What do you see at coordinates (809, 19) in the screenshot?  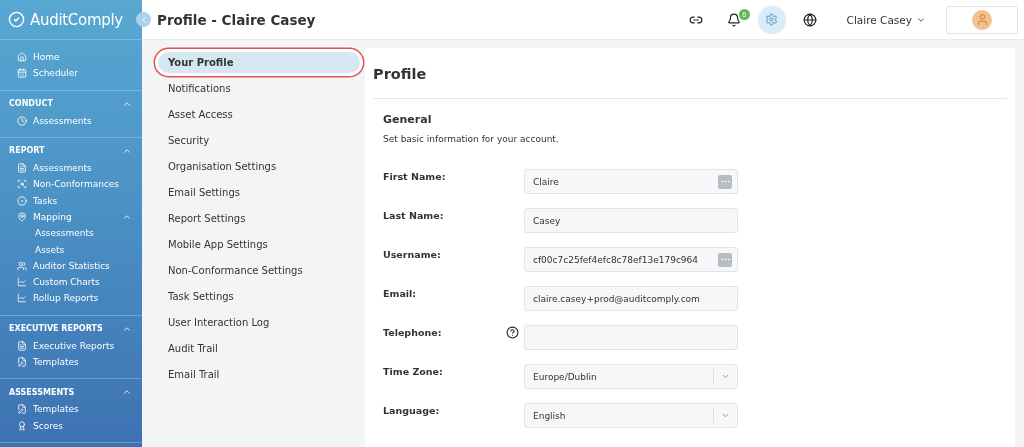 I see `globe-icon` at bounding box center [809, 19].